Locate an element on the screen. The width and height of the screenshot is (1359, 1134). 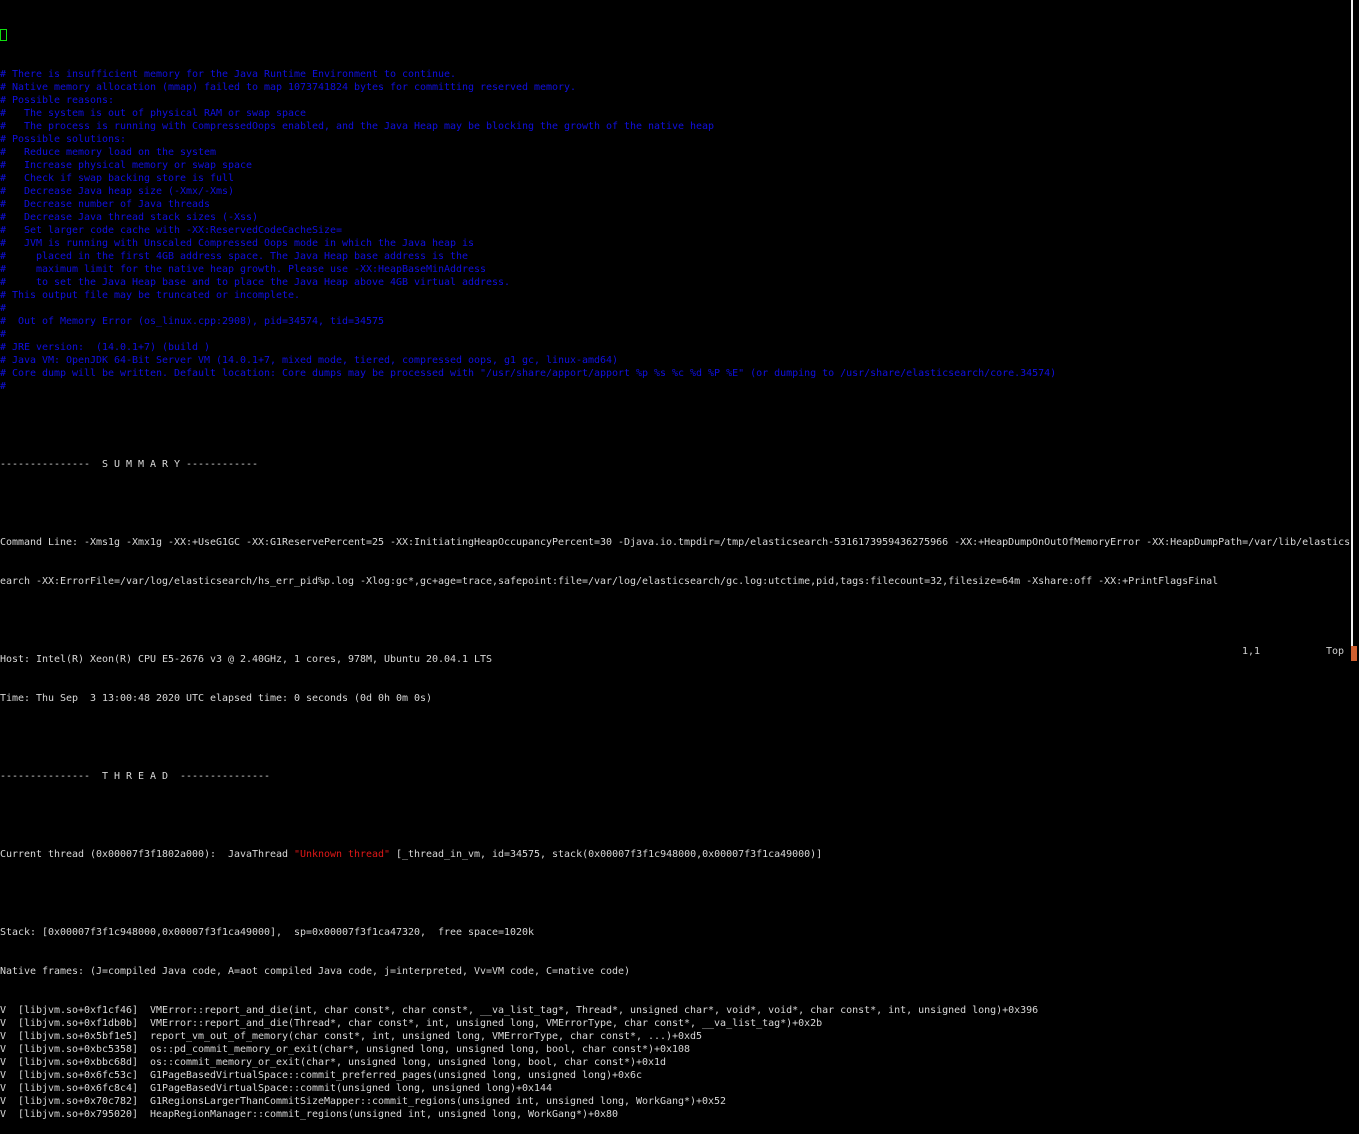
error-comment-line: # JRE version: (14.0.1+7) (build ) is located at coordinates (105, 347).